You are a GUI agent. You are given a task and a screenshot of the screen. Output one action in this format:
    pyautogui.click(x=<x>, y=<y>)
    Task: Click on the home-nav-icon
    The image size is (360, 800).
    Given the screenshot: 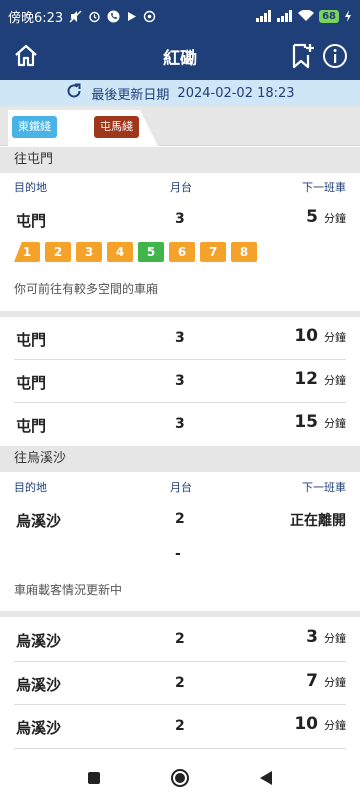 What is the action you would take?
    pyautogui.click(x=180, y=778)
    